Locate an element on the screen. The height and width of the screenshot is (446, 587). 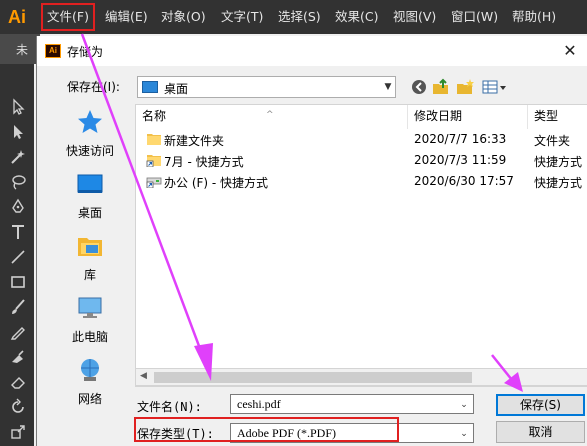
filename-input: ceshi.pdf ⌄ is located at coordinates (352, 404).